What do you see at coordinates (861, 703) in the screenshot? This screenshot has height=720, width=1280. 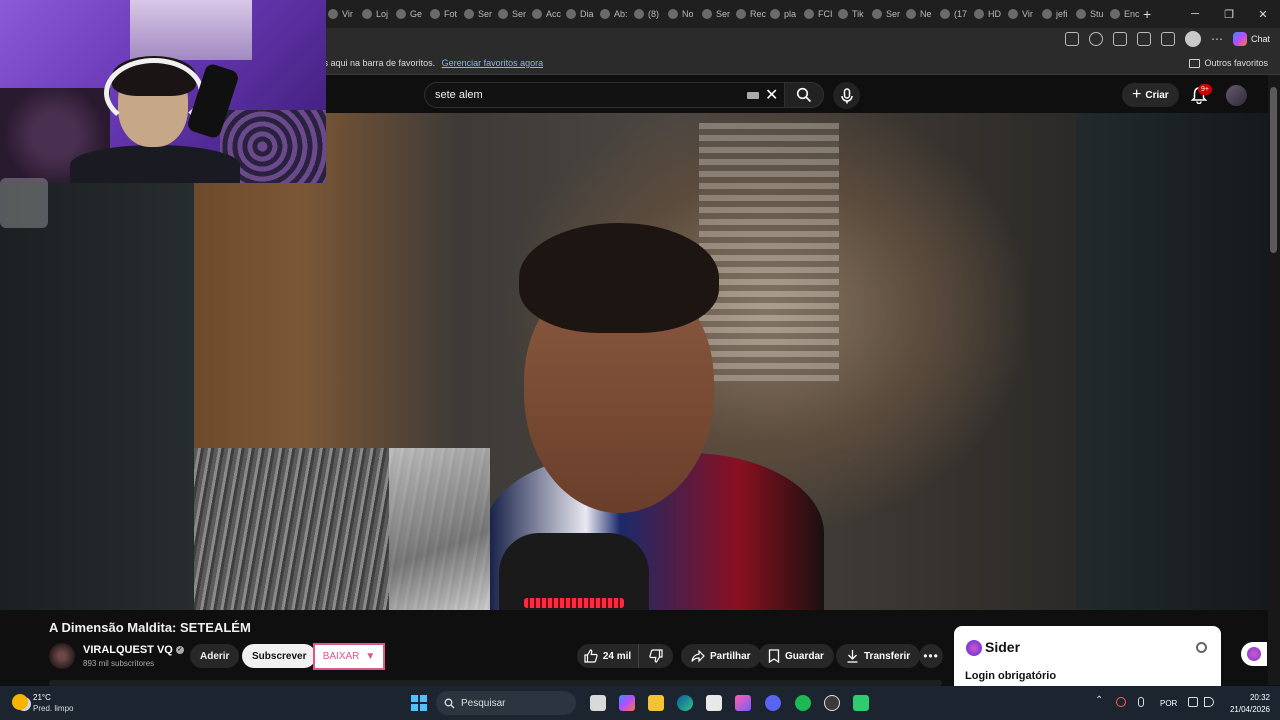 I see `app-icon` at bounding box center [861, 703].